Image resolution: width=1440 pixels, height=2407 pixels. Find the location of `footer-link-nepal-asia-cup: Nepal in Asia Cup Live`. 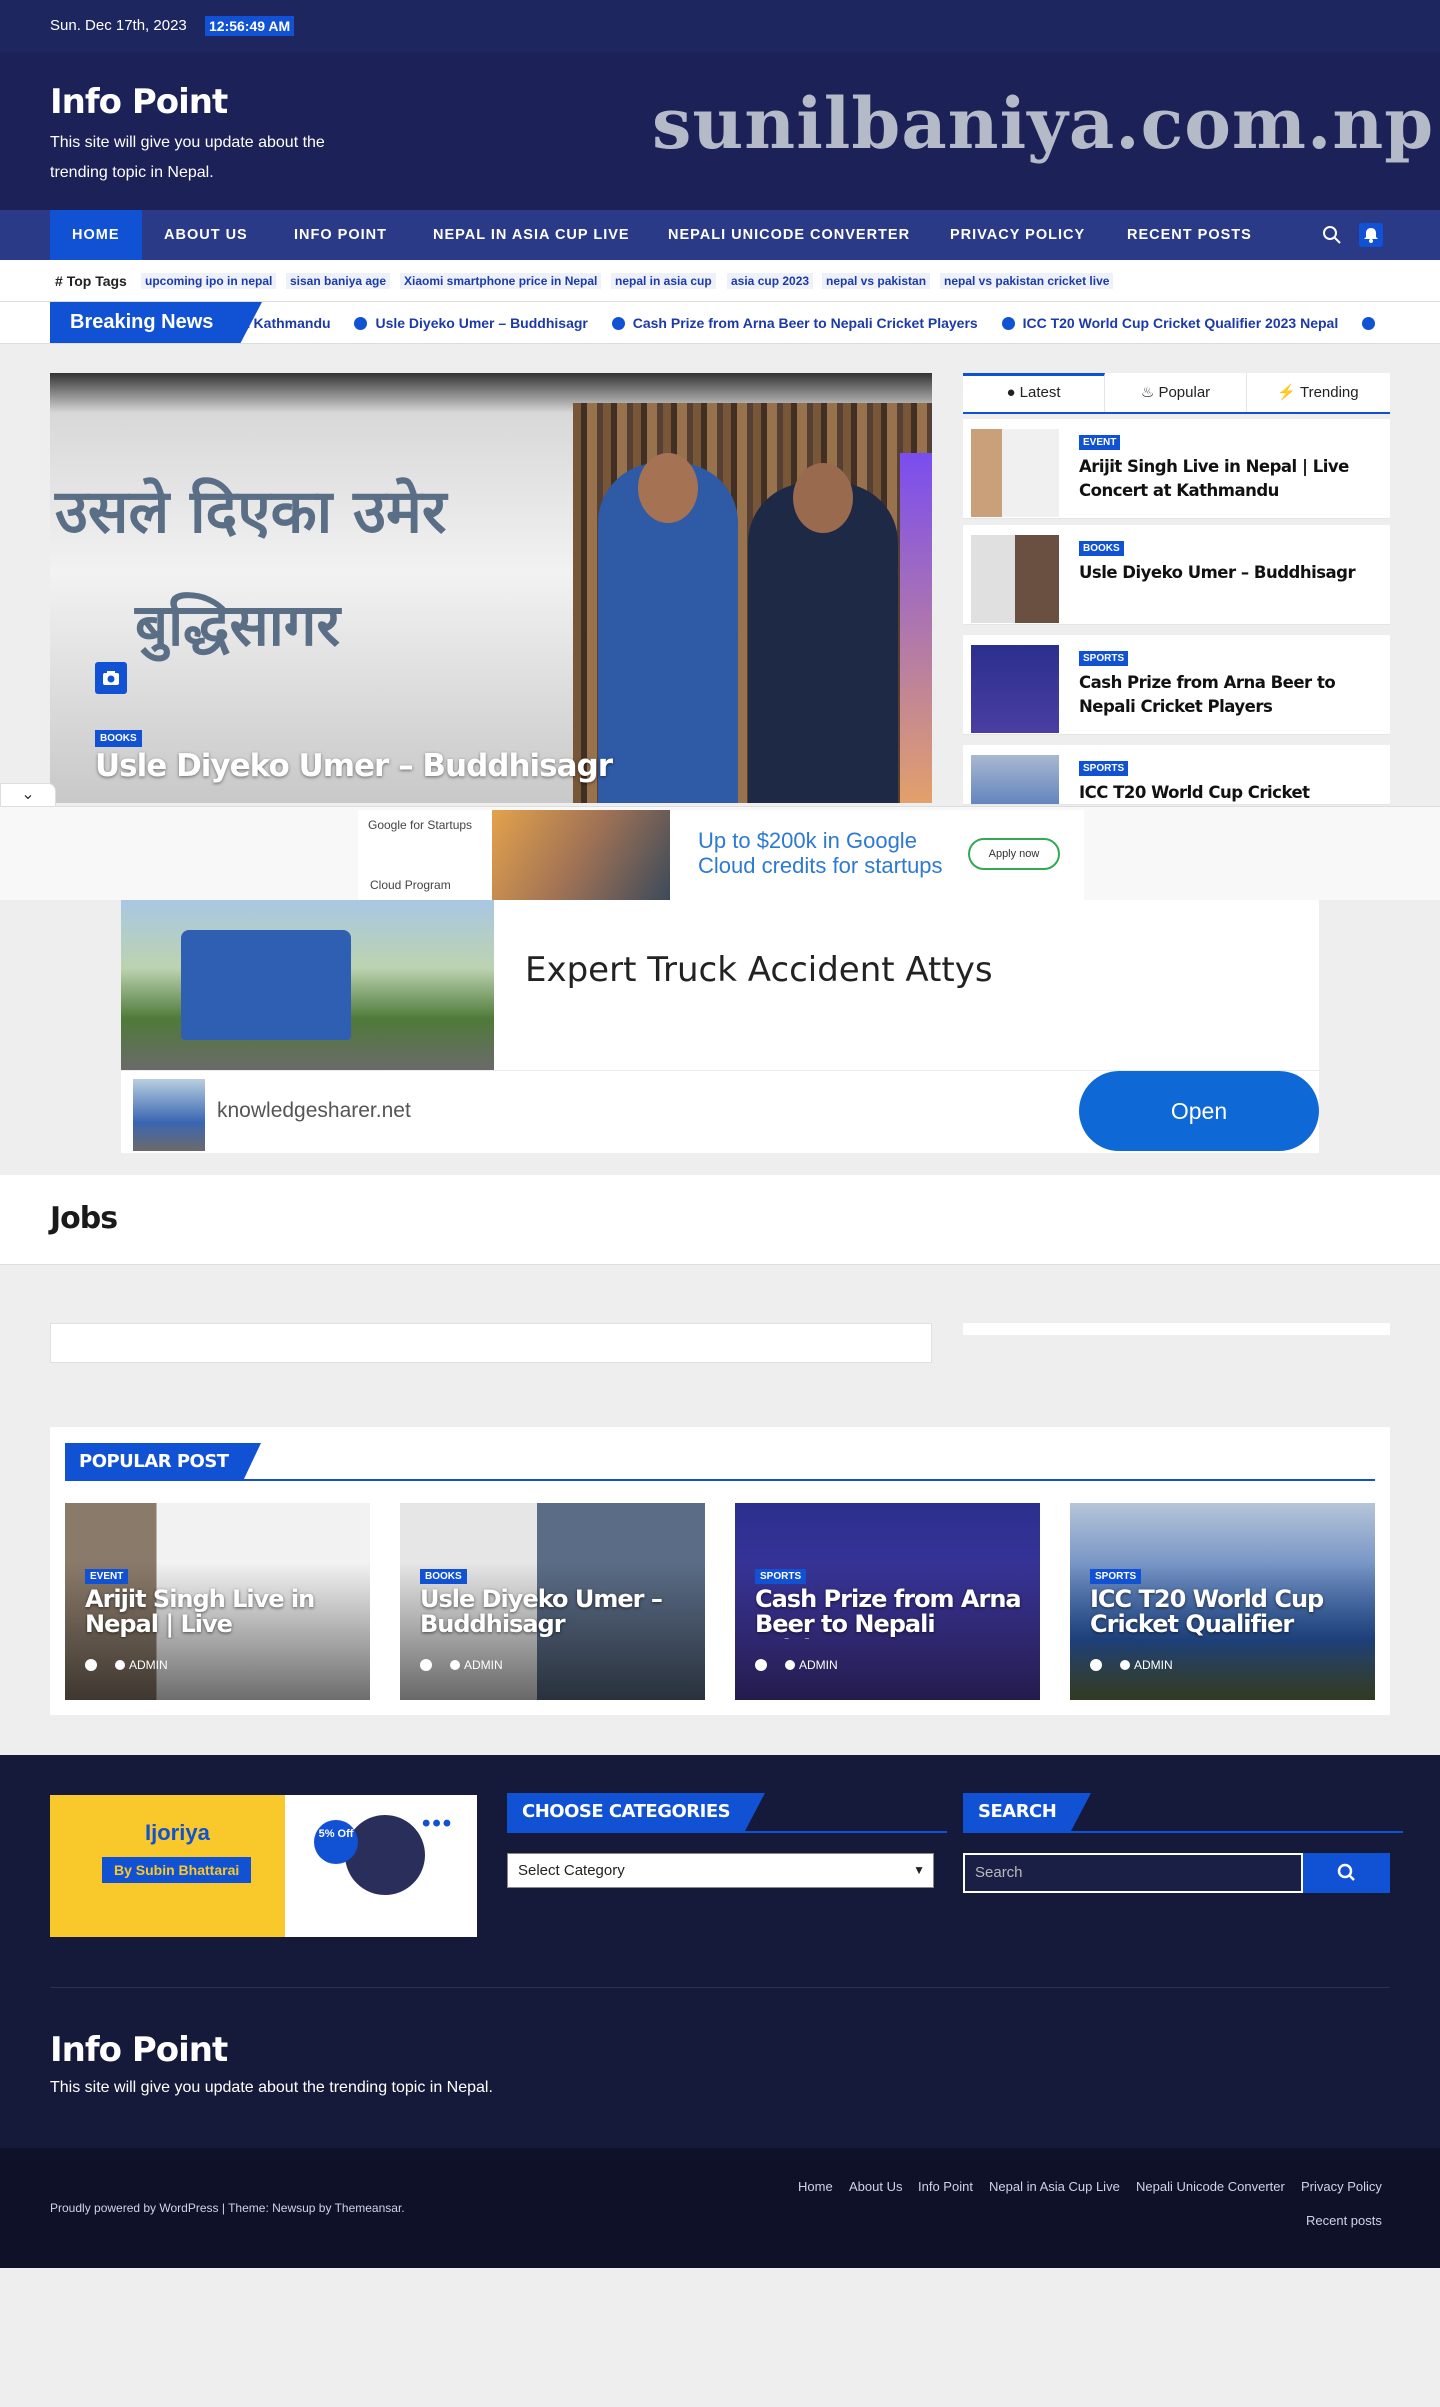

footer-link-nepal-asia-cup: Nepal in Asia Cup Live is located at coordinates (1054, 2186).